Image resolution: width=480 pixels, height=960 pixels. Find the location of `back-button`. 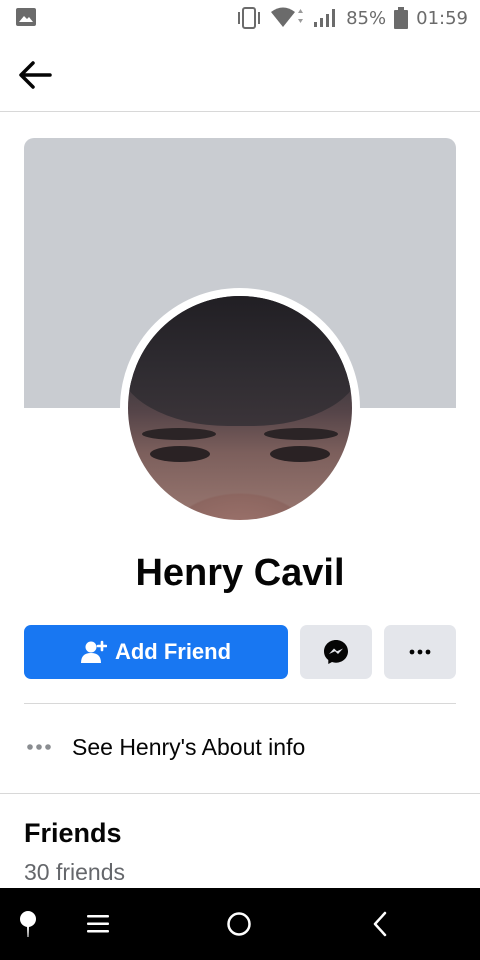

back-button is located at coordinates (35, 75).